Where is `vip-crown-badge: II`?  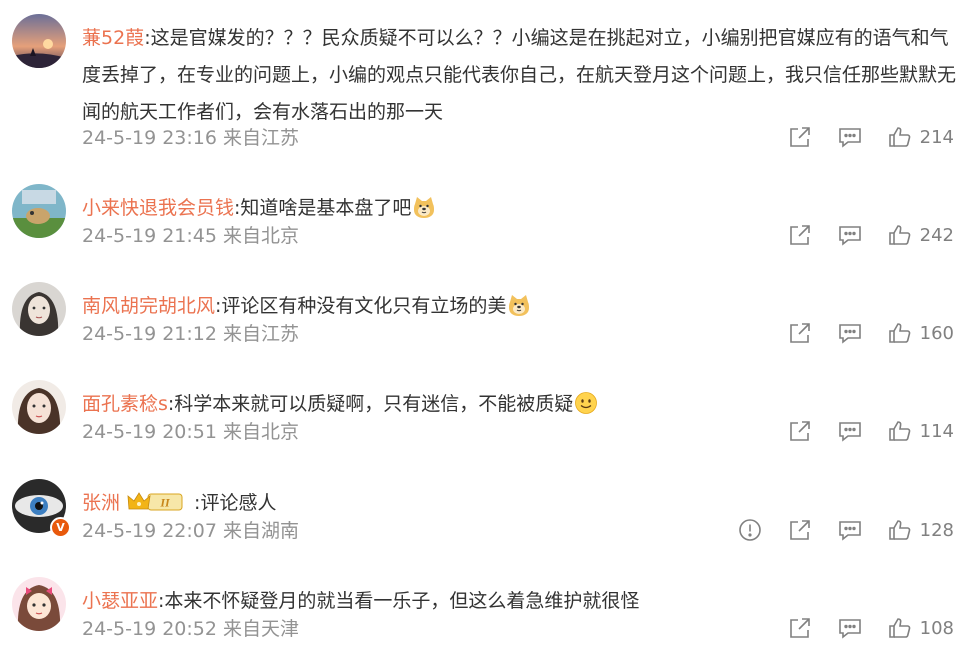 vip-crown-badge: II is located at coordinates (155, 502).